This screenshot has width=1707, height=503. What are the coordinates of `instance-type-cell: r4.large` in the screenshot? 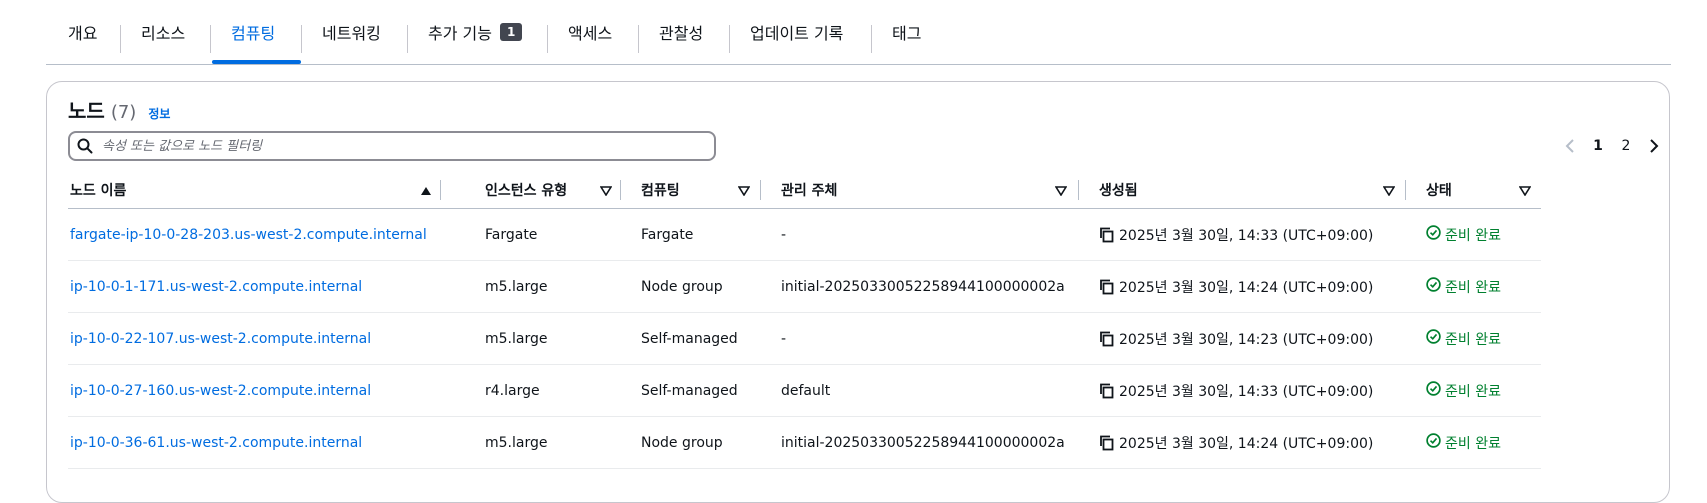 It's located at (543, 390).